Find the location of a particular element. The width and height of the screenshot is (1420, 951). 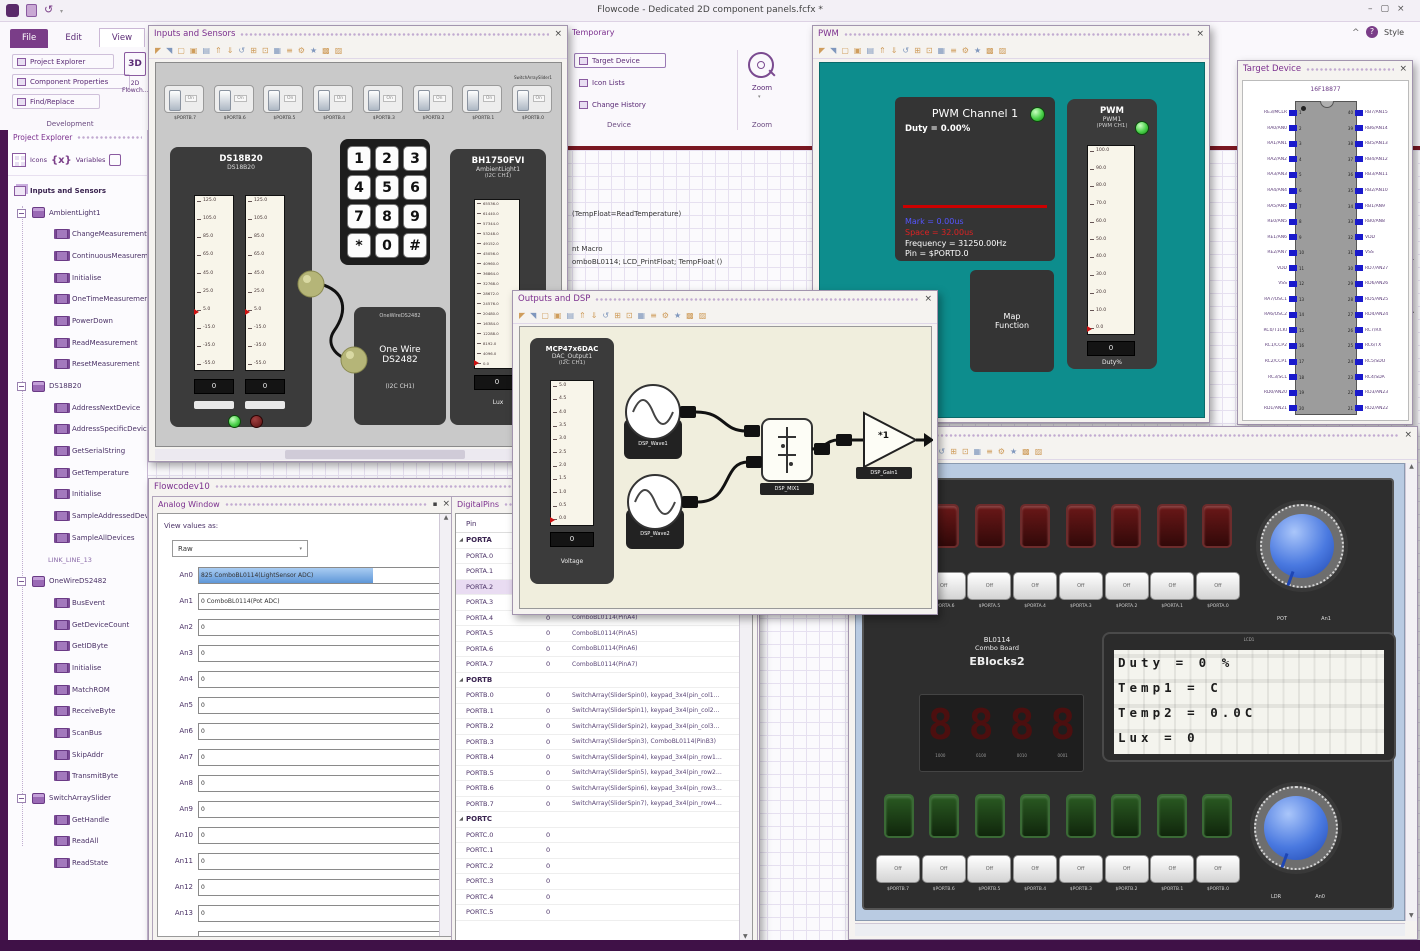

tree-item: LINK_LINE_13 is located at coordinates (77, 560).